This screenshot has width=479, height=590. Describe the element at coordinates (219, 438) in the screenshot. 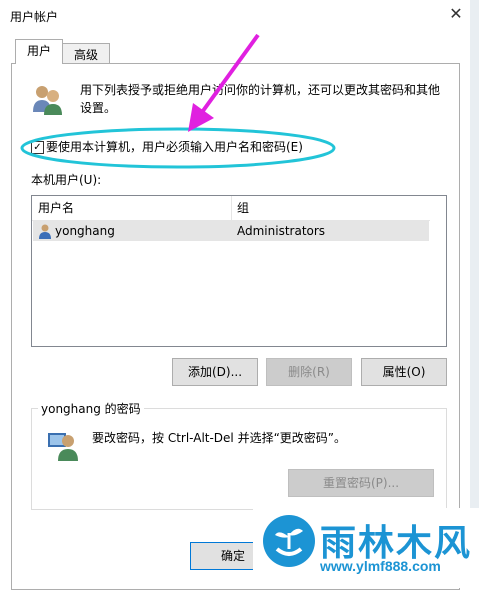

I see `password-instructions: 要改密码，按 Ctrl-Alt-Del 并选择“更改密码”。` at that location.